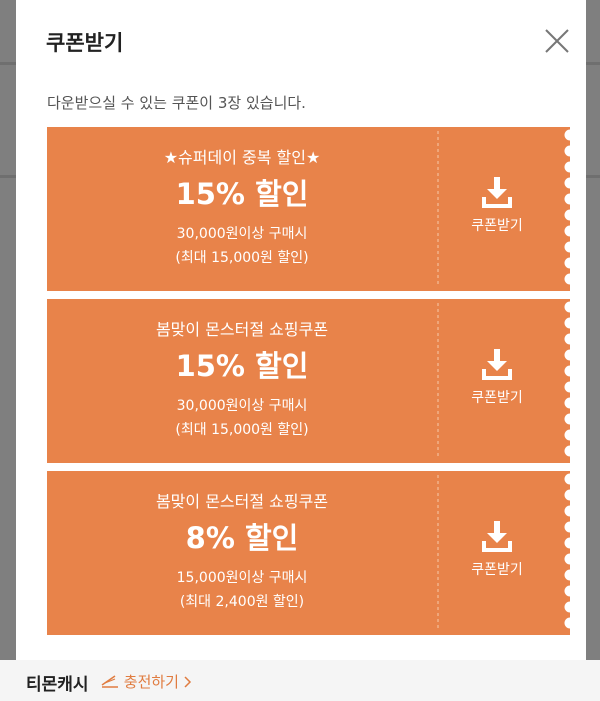 This screenshot has width=600, height=701. Describe the element at coordinates (176, 103) in the screenshot. I see `coupon-count-text: 다운받으실 수 있는 쿠폰이 3장 있습니다.` at that location.